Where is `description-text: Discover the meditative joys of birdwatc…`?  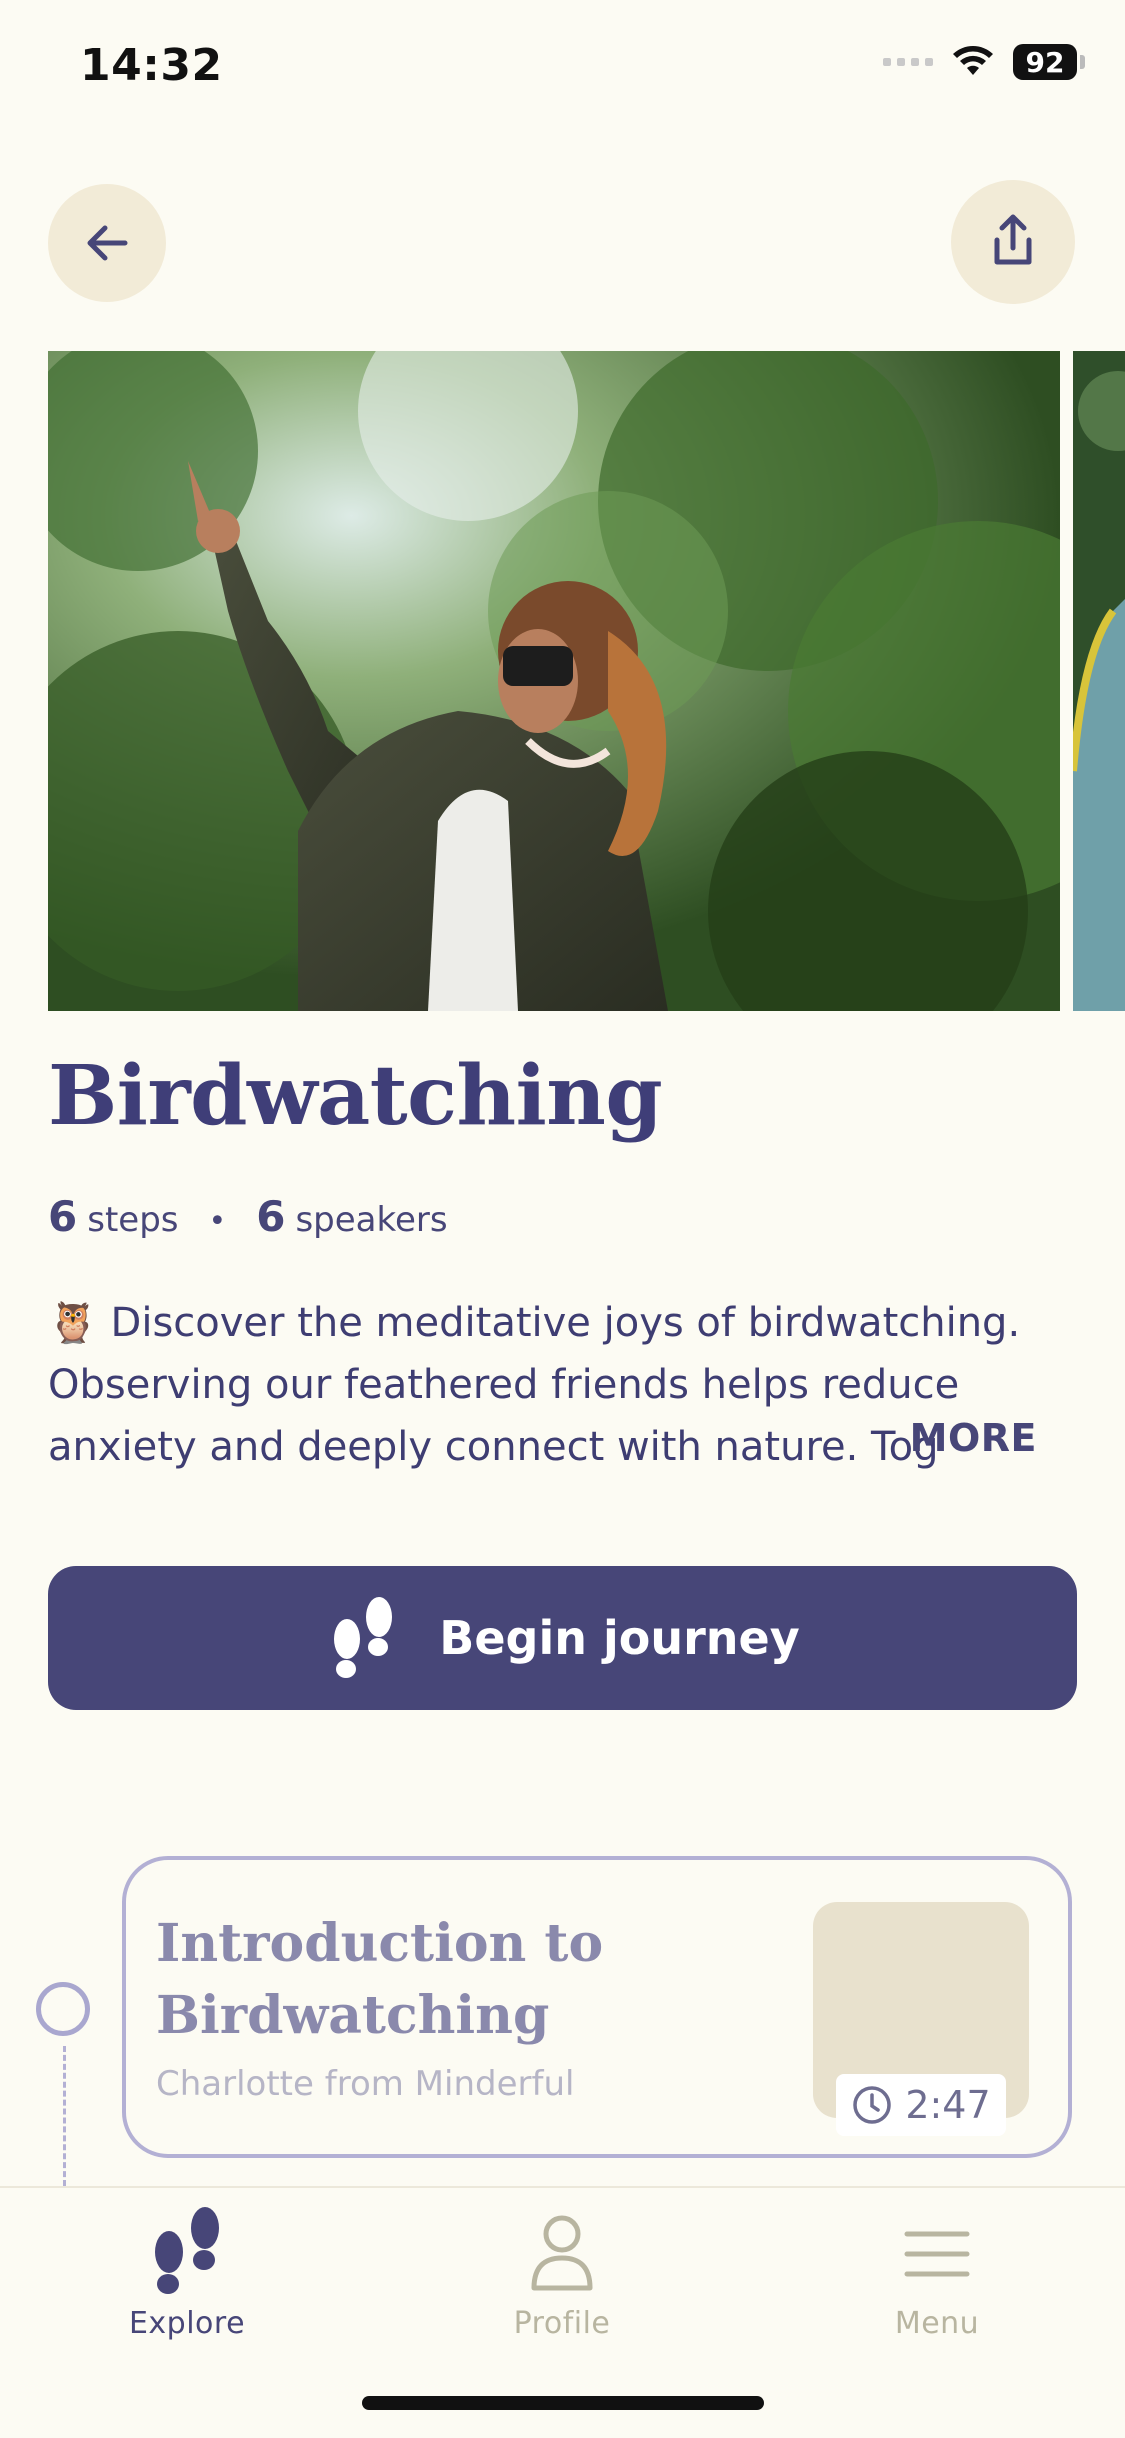 description-text: Discover the meditative joys of birdwatc… is located at coordinates (534, 1385).